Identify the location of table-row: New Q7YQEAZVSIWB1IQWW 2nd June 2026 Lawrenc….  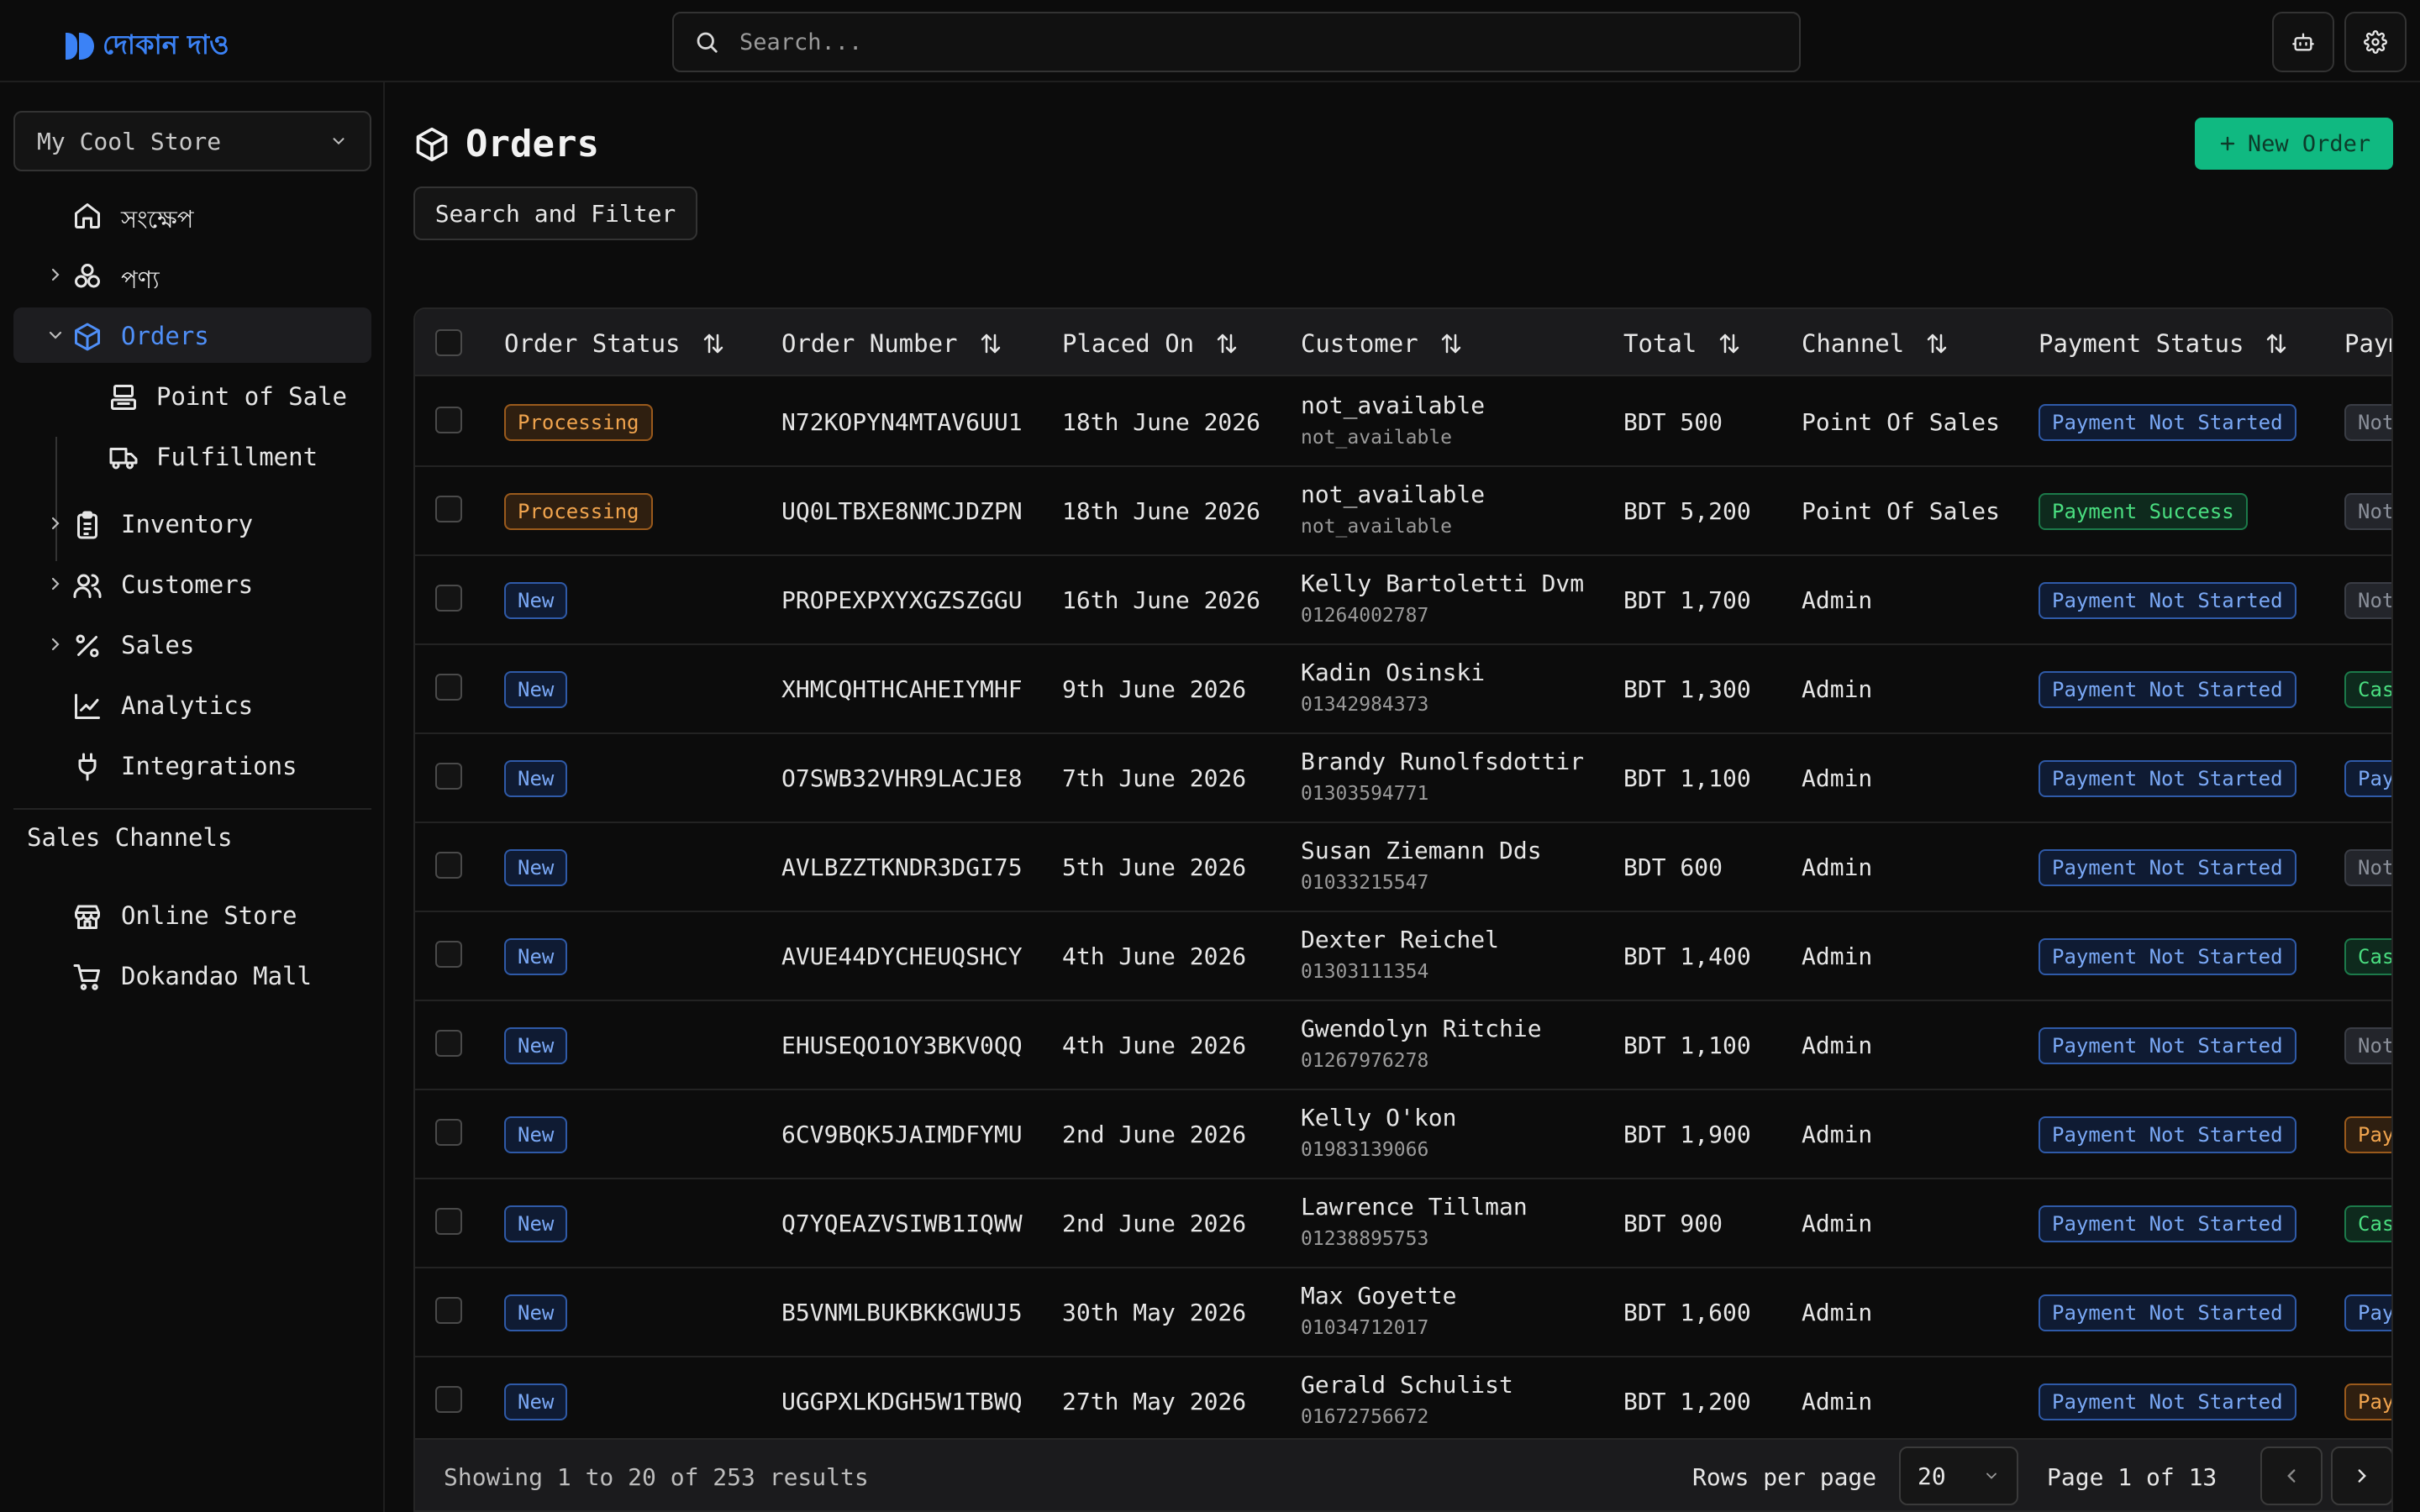
(1403, 1223).